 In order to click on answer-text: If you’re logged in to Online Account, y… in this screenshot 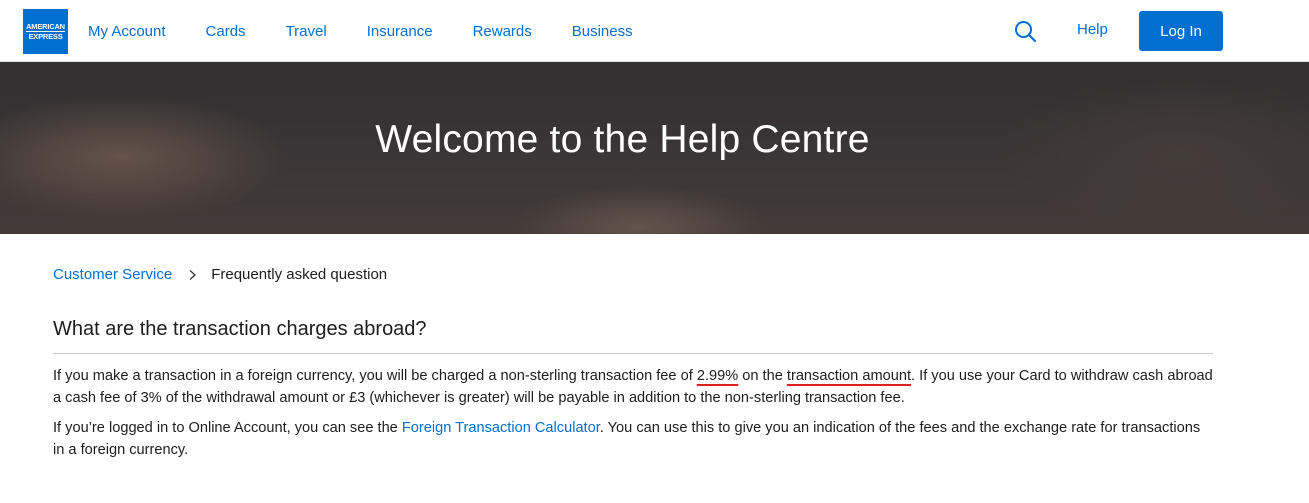, I will do `click(227, 428)`.